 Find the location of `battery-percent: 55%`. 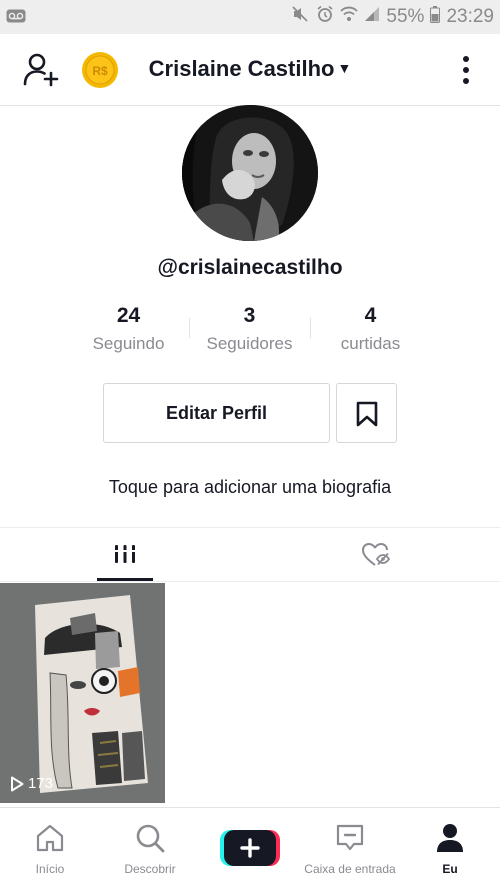

battery-percent: 55% is located at coordinates (405, 16).